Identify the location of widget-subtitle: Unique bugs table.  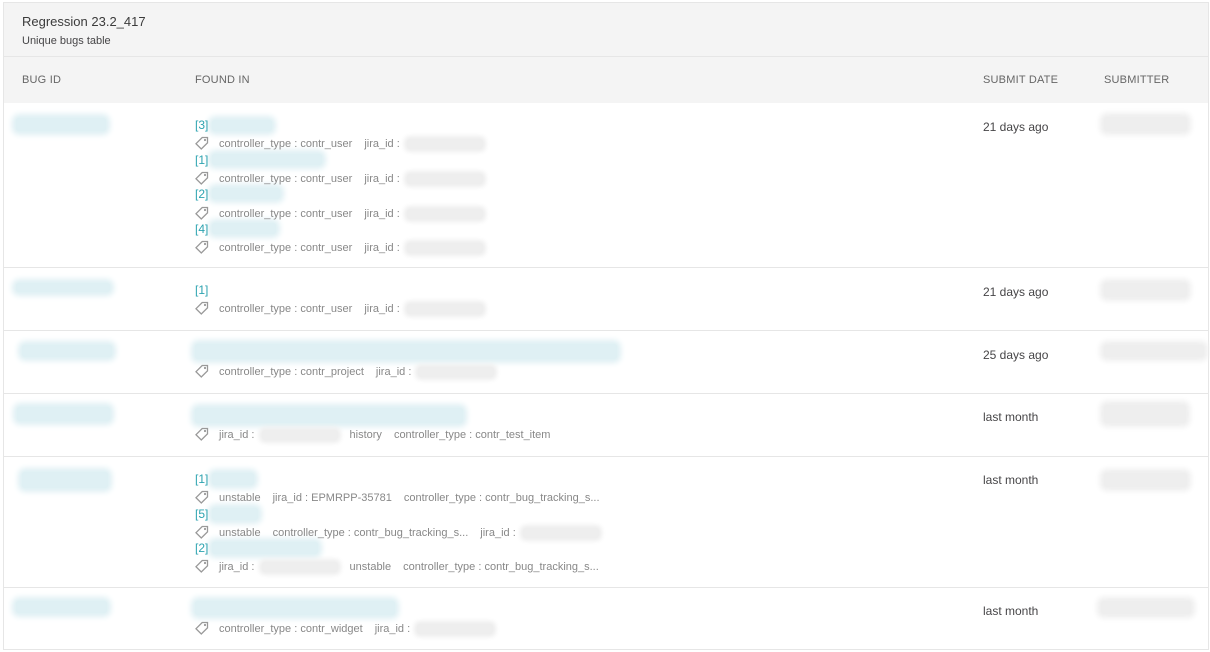
(66, 41).